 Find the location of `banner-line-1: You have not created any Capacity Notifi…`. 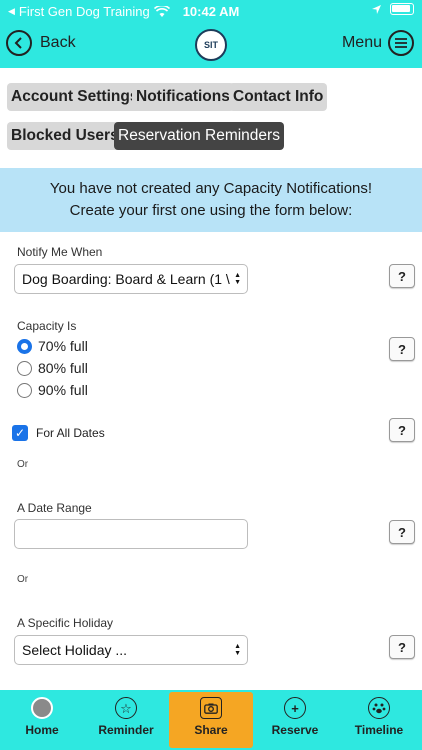

banner-line-1: You have not created any Capacity Notifi… is located at coordinates (211, 188).